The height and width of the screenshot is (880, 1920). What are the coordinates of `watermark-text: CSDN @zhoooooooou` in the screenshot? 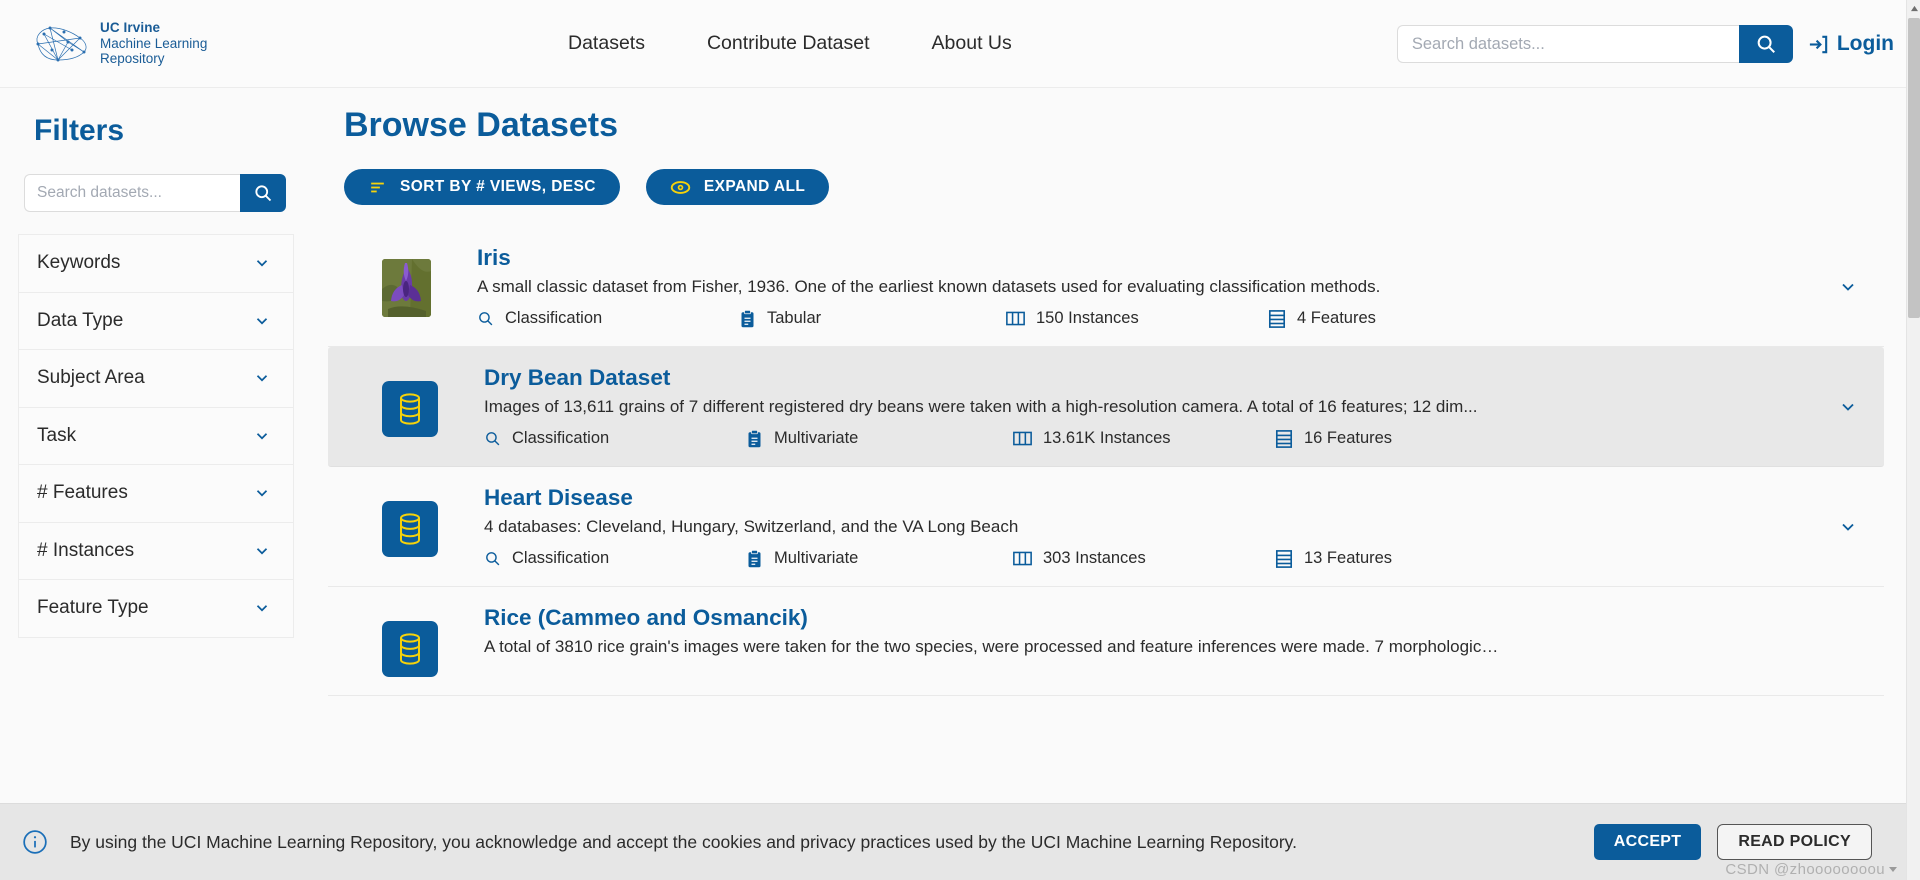 It's located at (1805, 869).